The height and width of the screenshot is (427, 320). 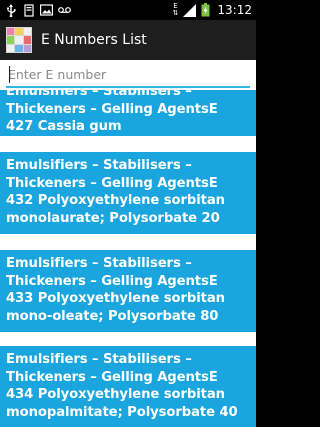 I want to click on status-time: 13:12, so click(x=234, y=10).